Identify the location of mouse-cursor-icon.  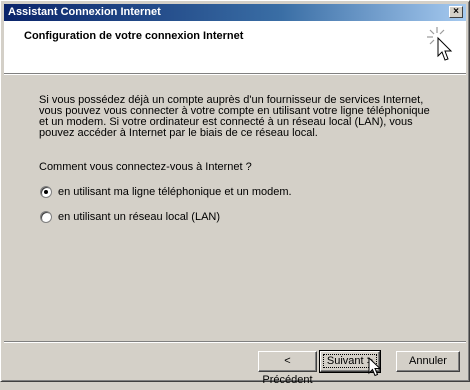
(375, 367).